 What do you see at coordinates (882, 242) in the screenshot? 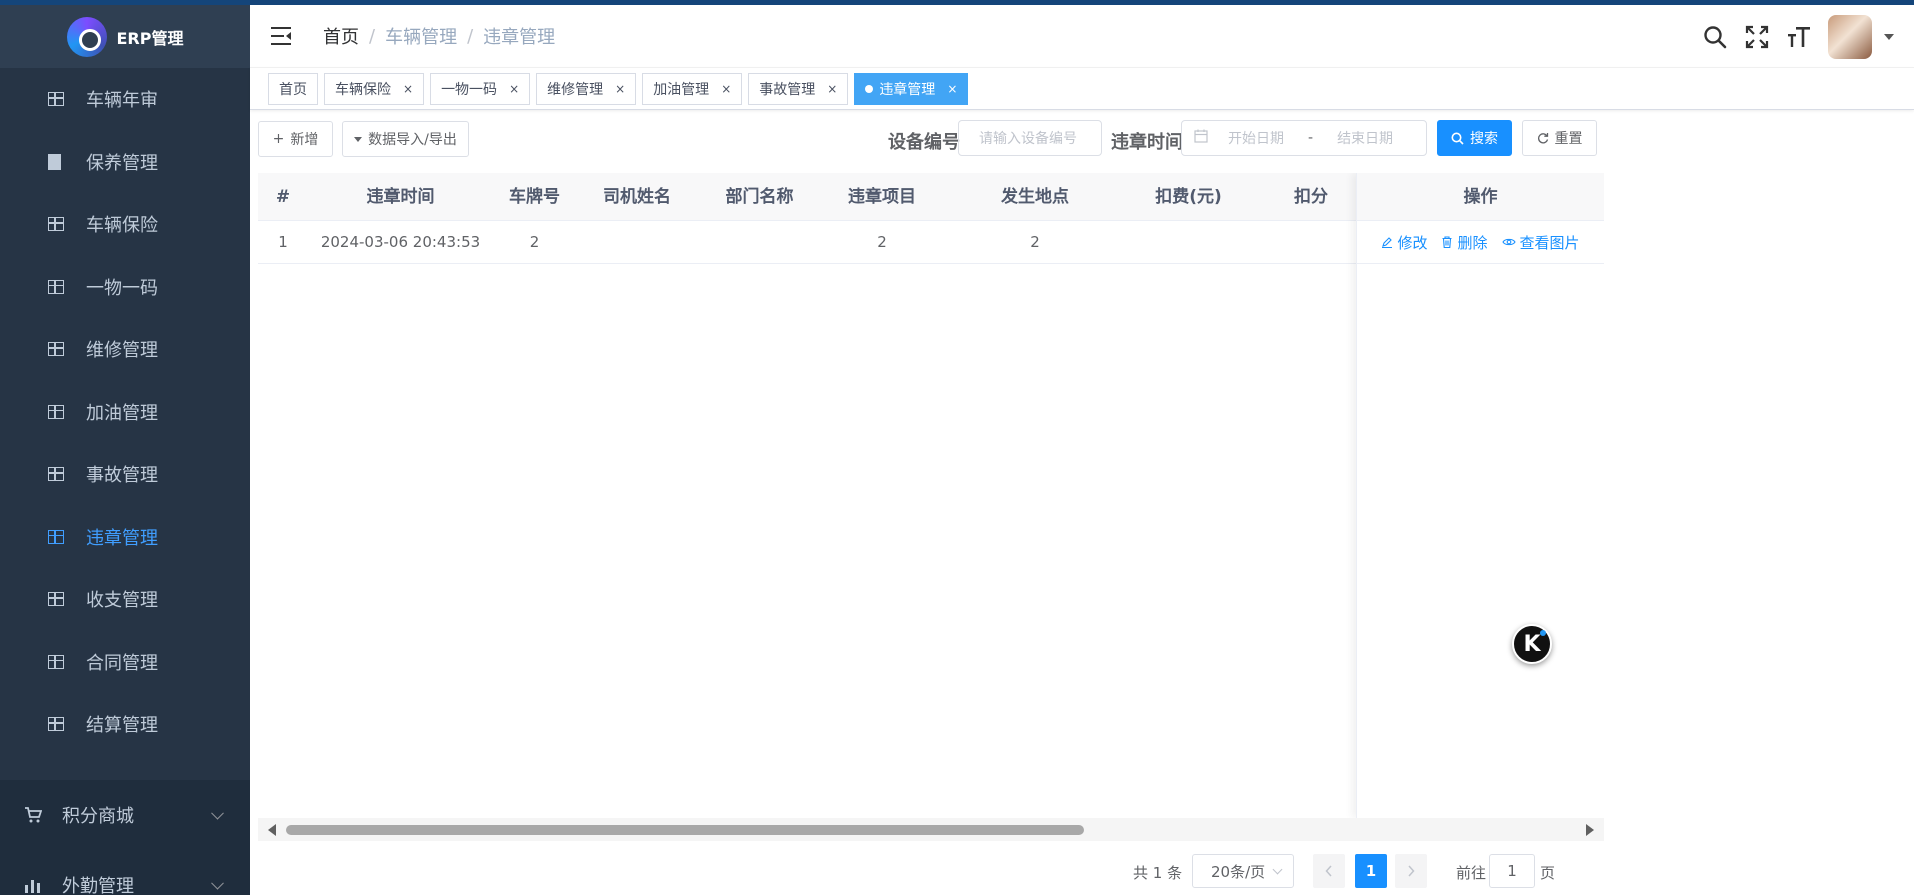
I see `cell-violation-item: 2` at bounding box center [882, 242].